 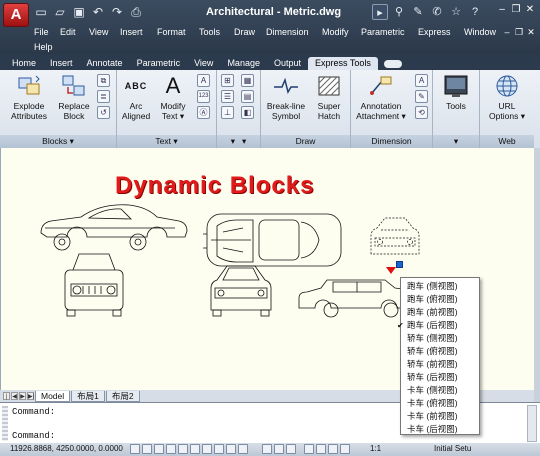 What do you see at coordinates (516, 10) in the screenshot?
I see `restore-icon: ❐` at bounding box center [516, 10].